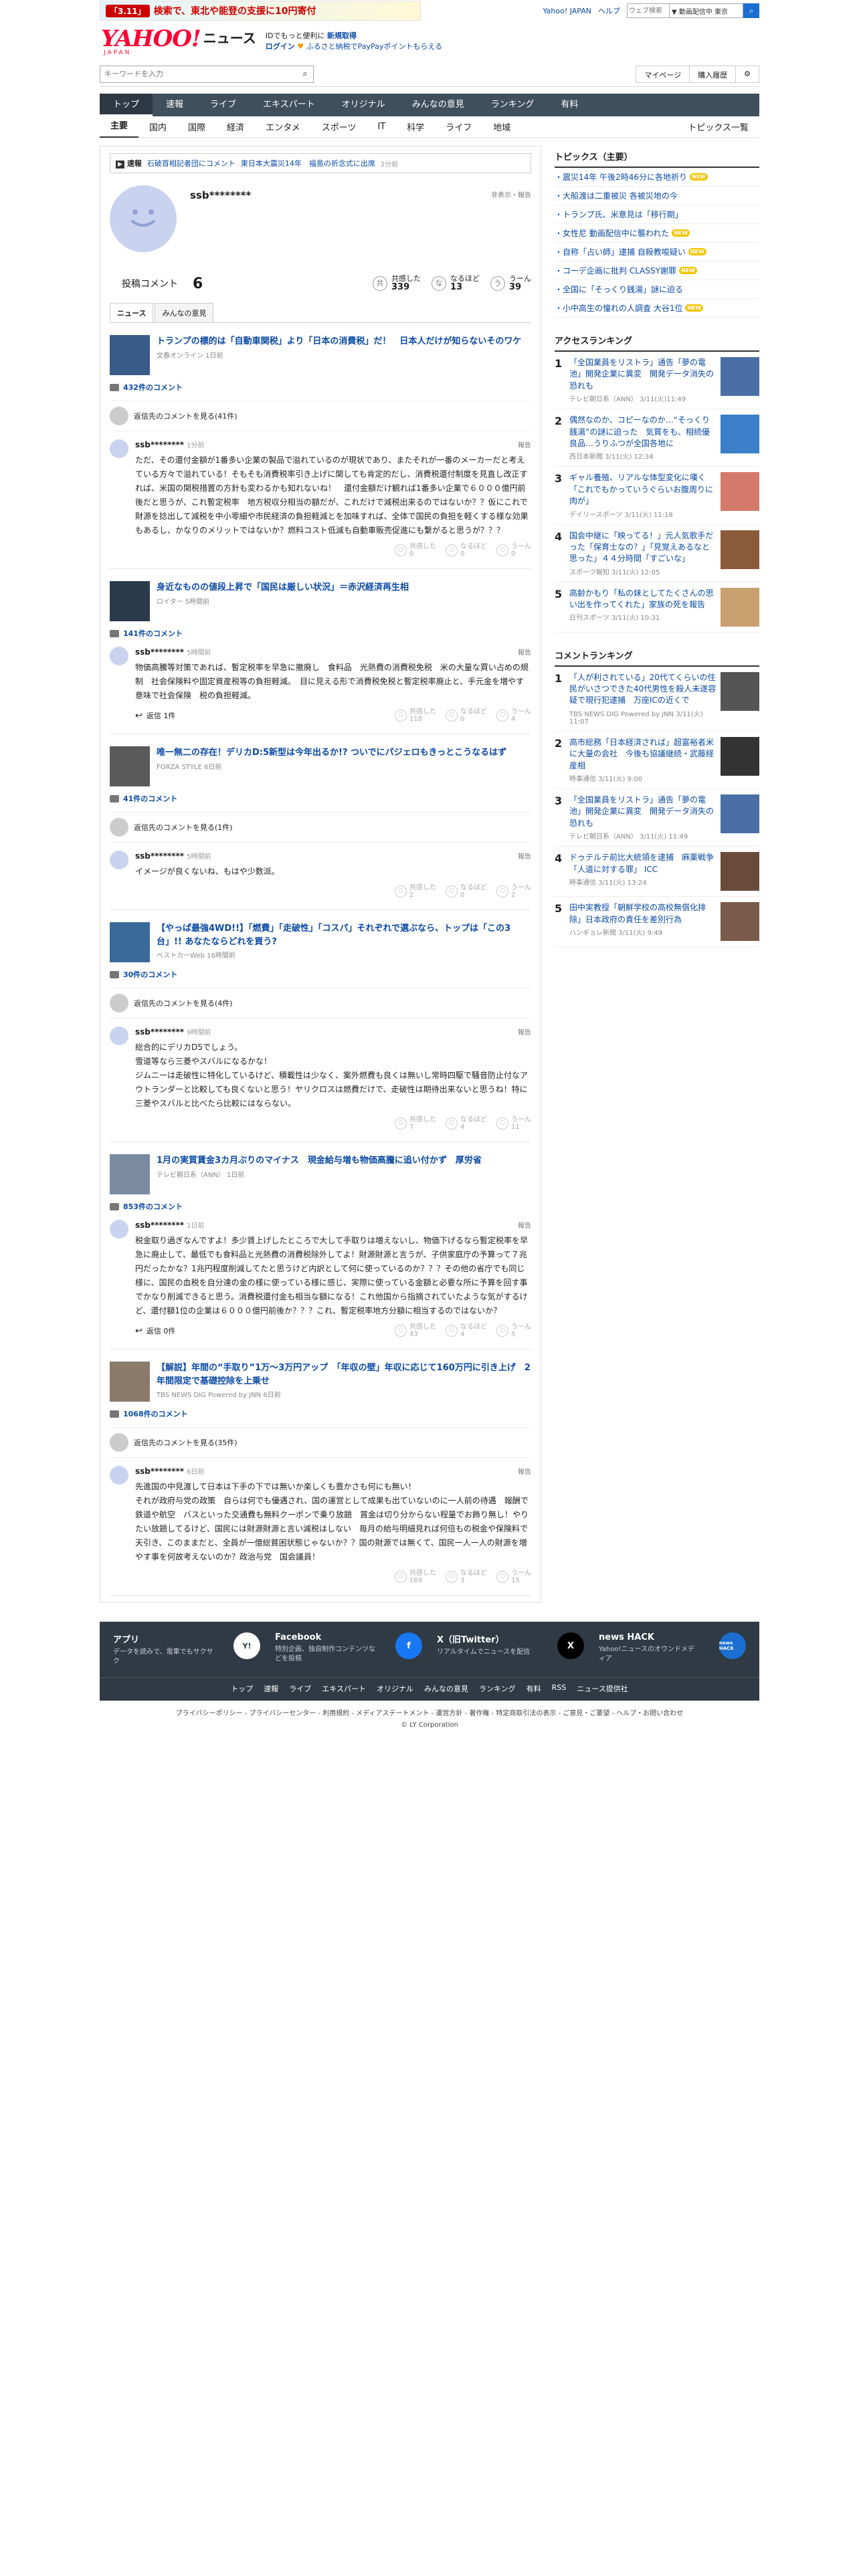 The height and width of the screenshot is (2576, 859). Describe the element at coordinates (534, 1689) in the screenshot. I see `footer-nav-item: 有料` at that location.